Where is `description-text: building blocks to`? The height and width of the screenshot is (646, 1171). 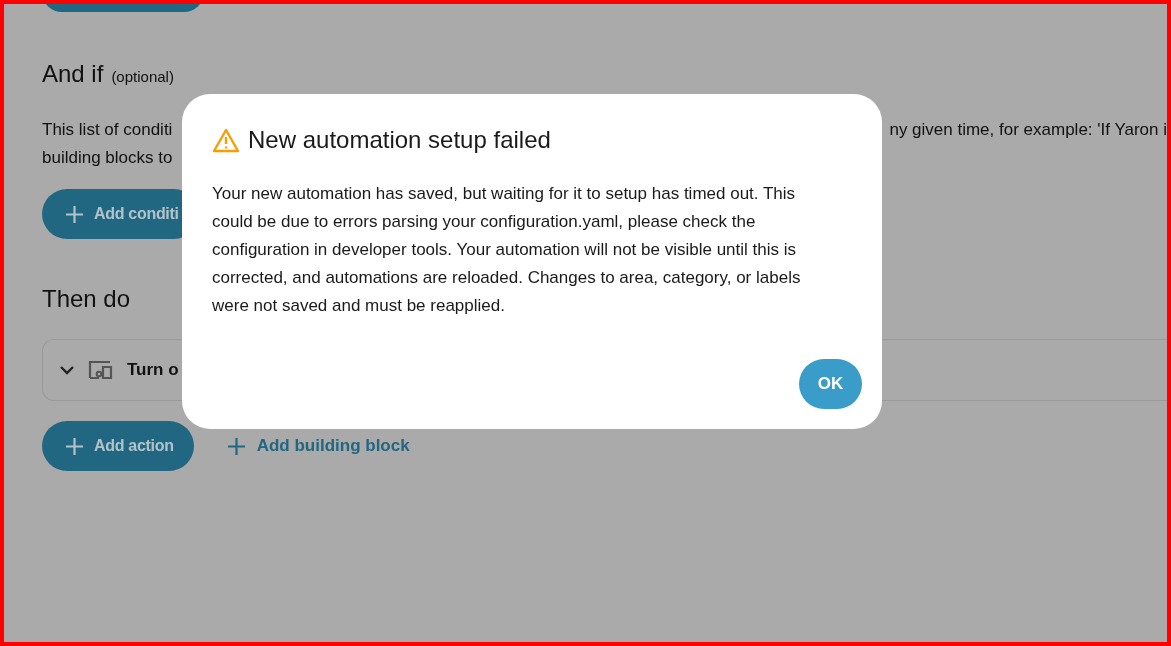
description-text: building blocks to is located at coordinates (107, 158).